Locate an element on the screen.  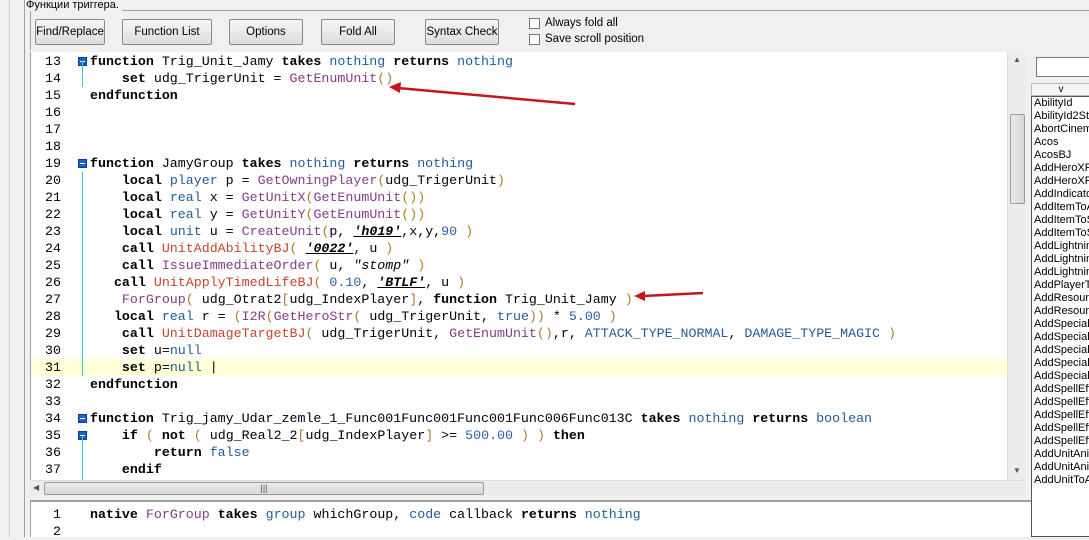
function-list-item: Acos is located at coordinates (1060, 142).